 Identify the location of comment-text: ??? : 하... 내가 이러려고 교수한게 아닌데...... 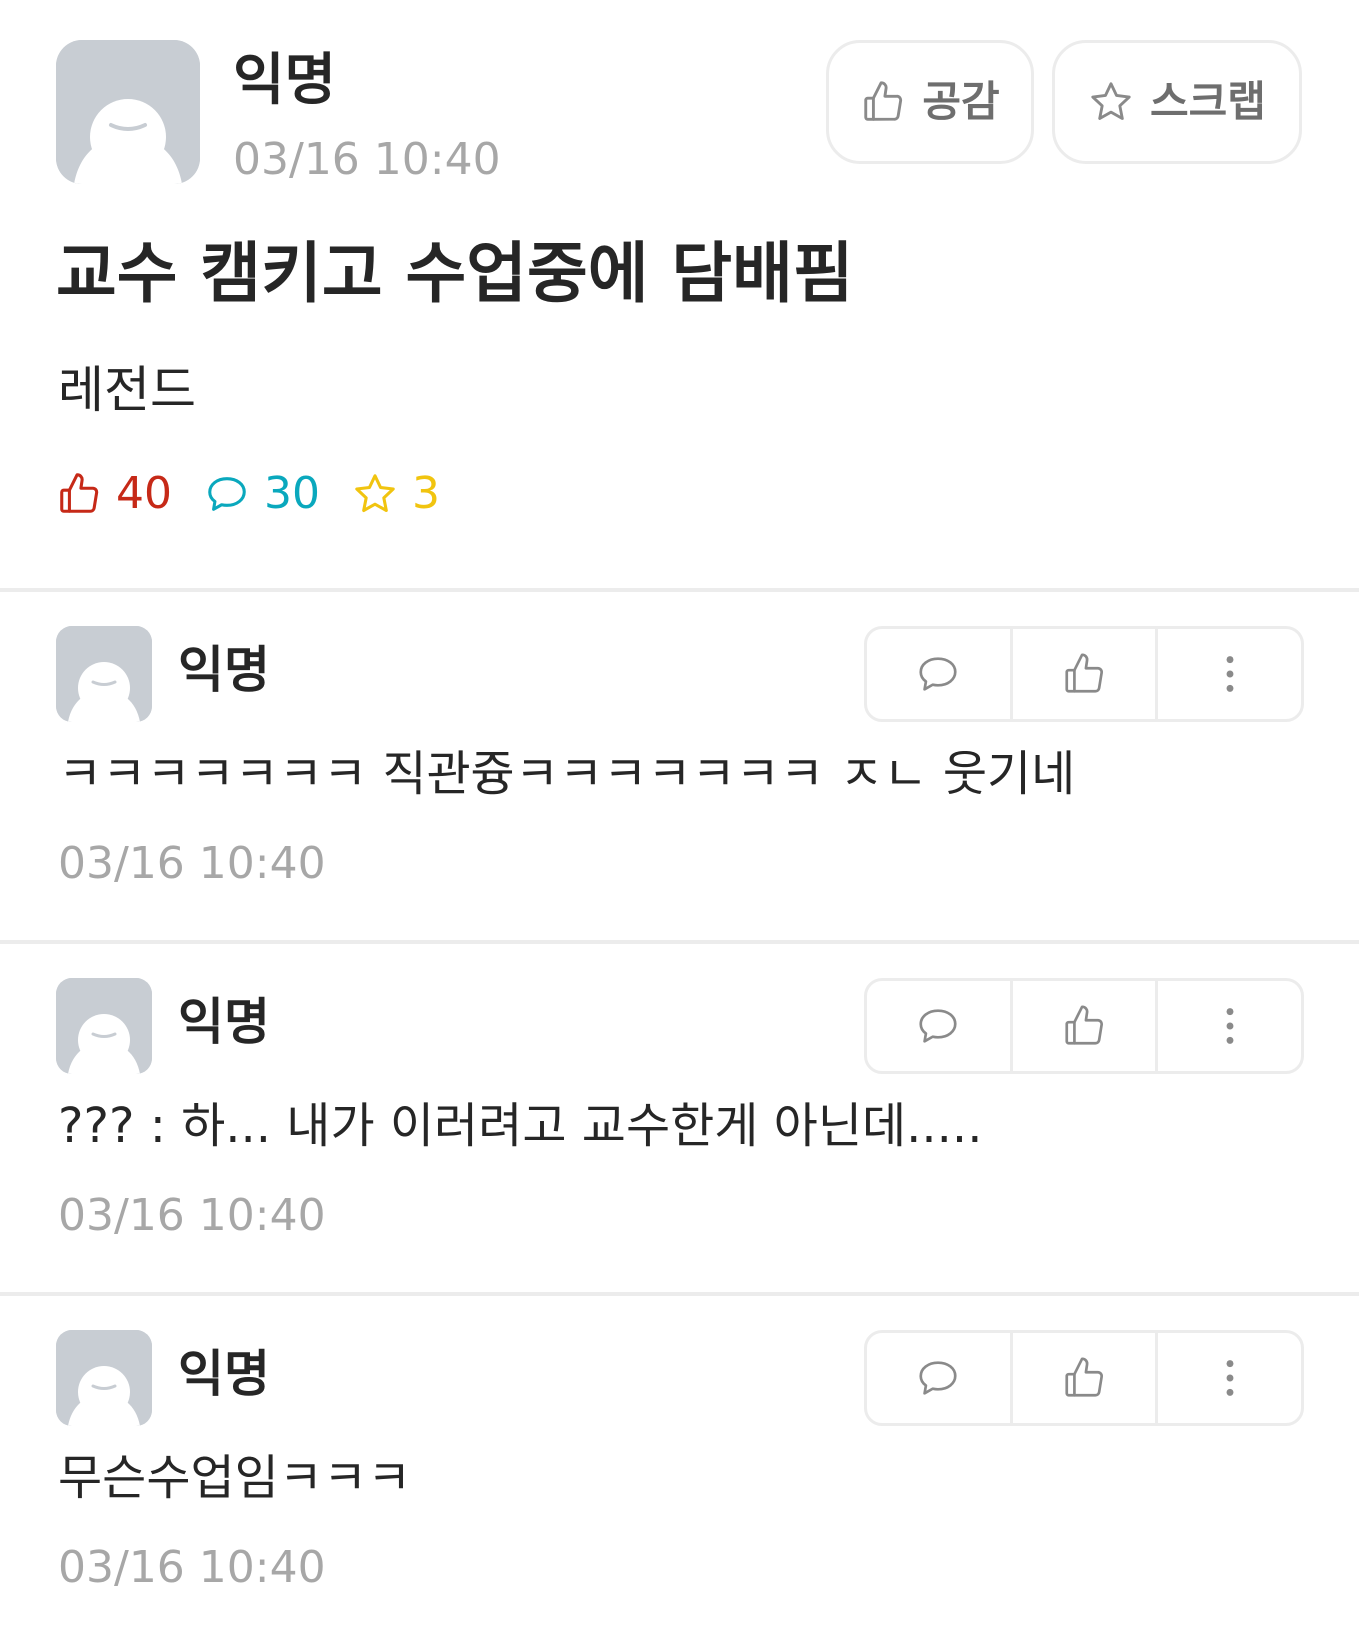
(520, 1126).